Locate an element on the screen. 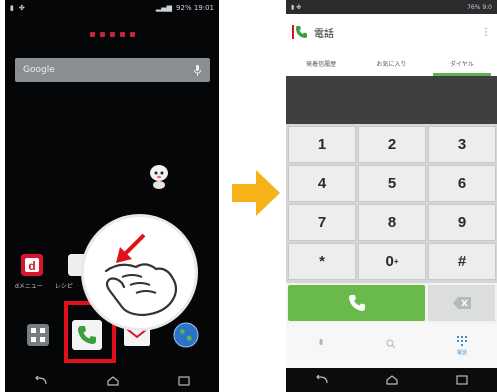  app-grid-icon is located at coordinates (37, 335).